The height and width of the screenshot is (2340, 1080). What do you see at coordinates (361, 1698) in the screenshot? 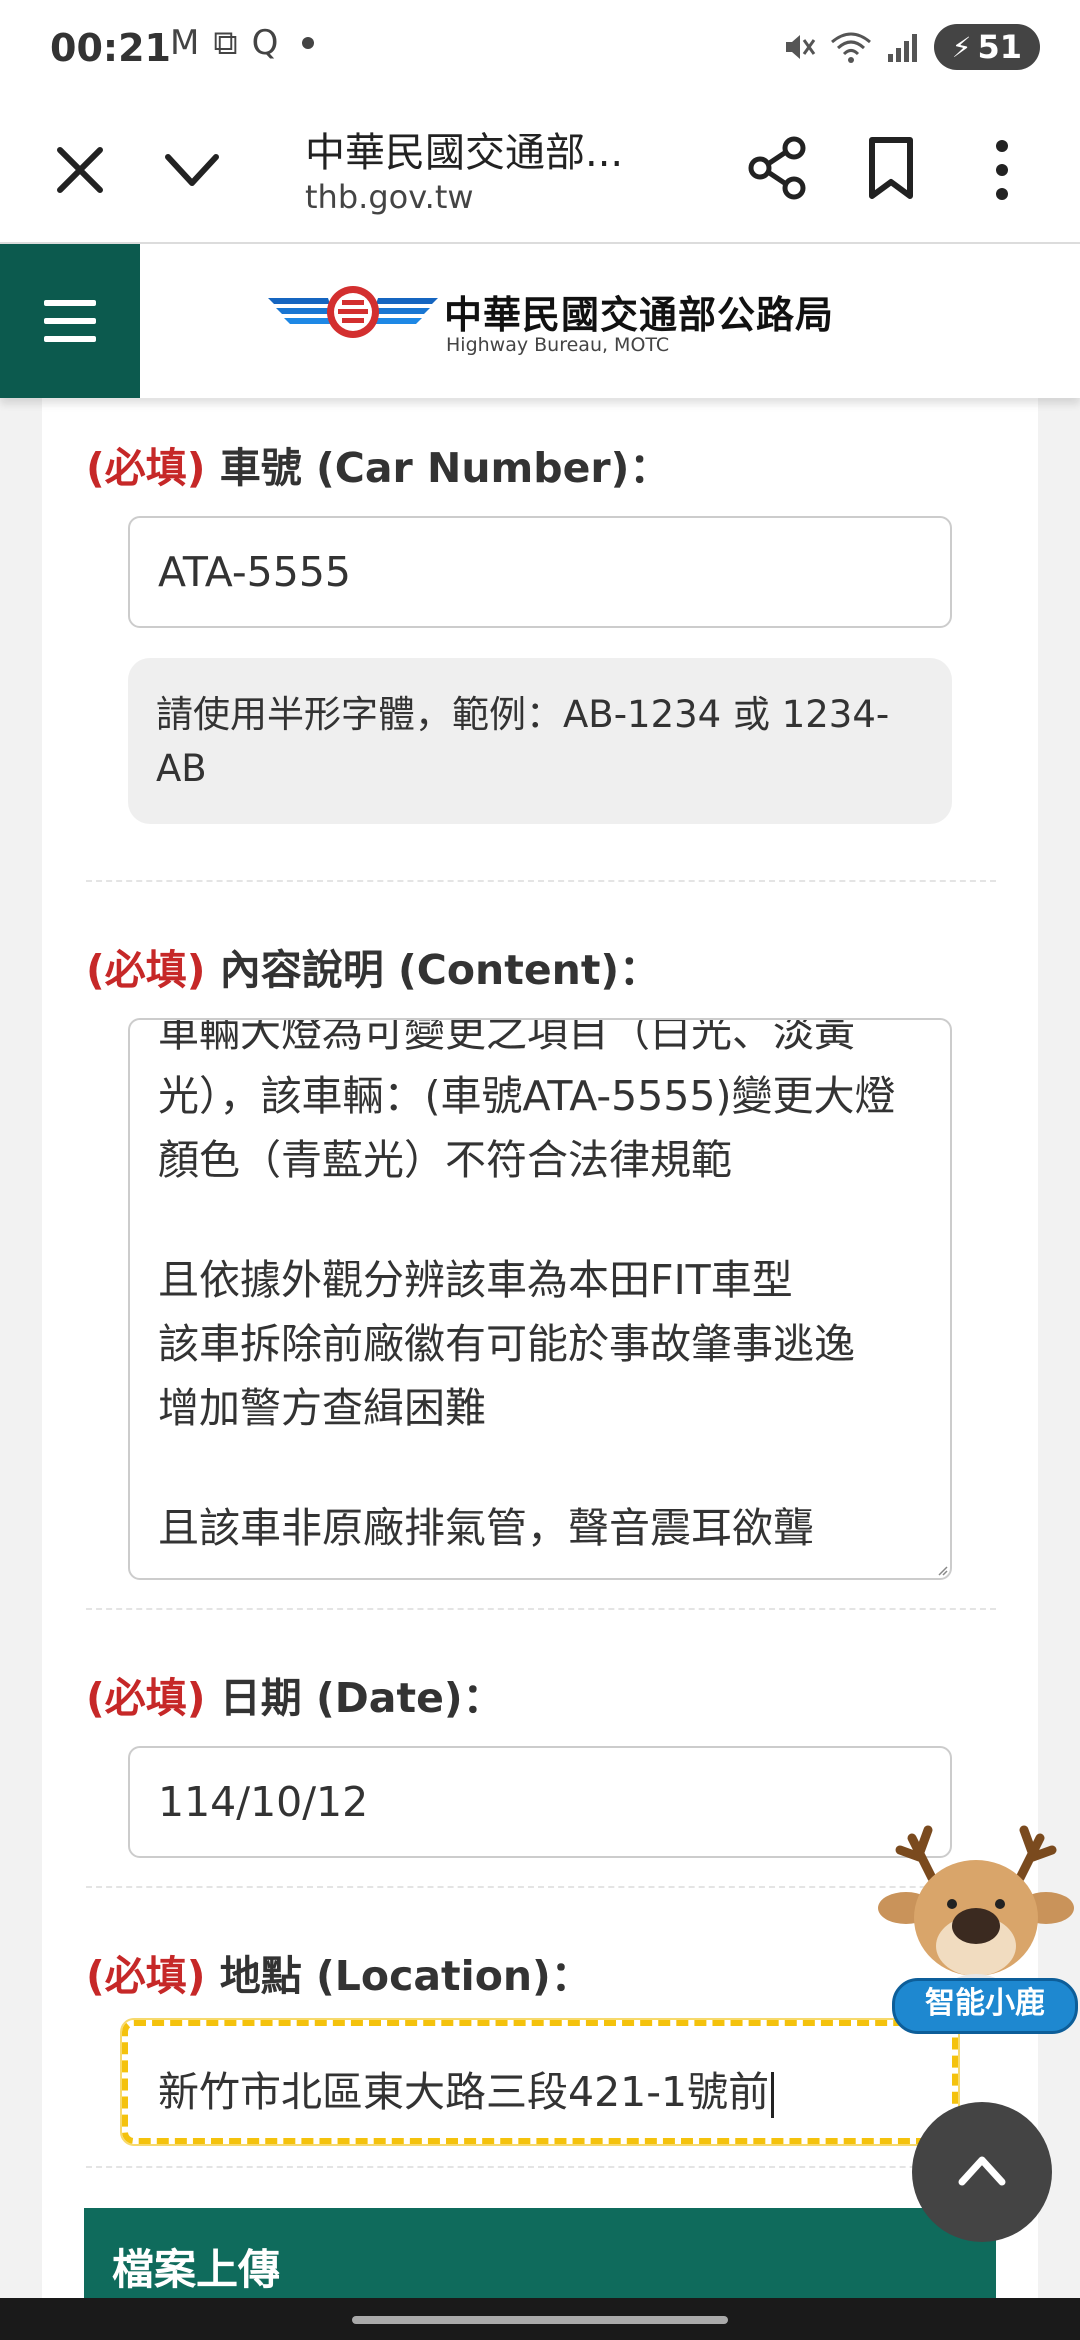
I see `date-label-text: 日期 (Date)：` at bounding box center [361, 1698].